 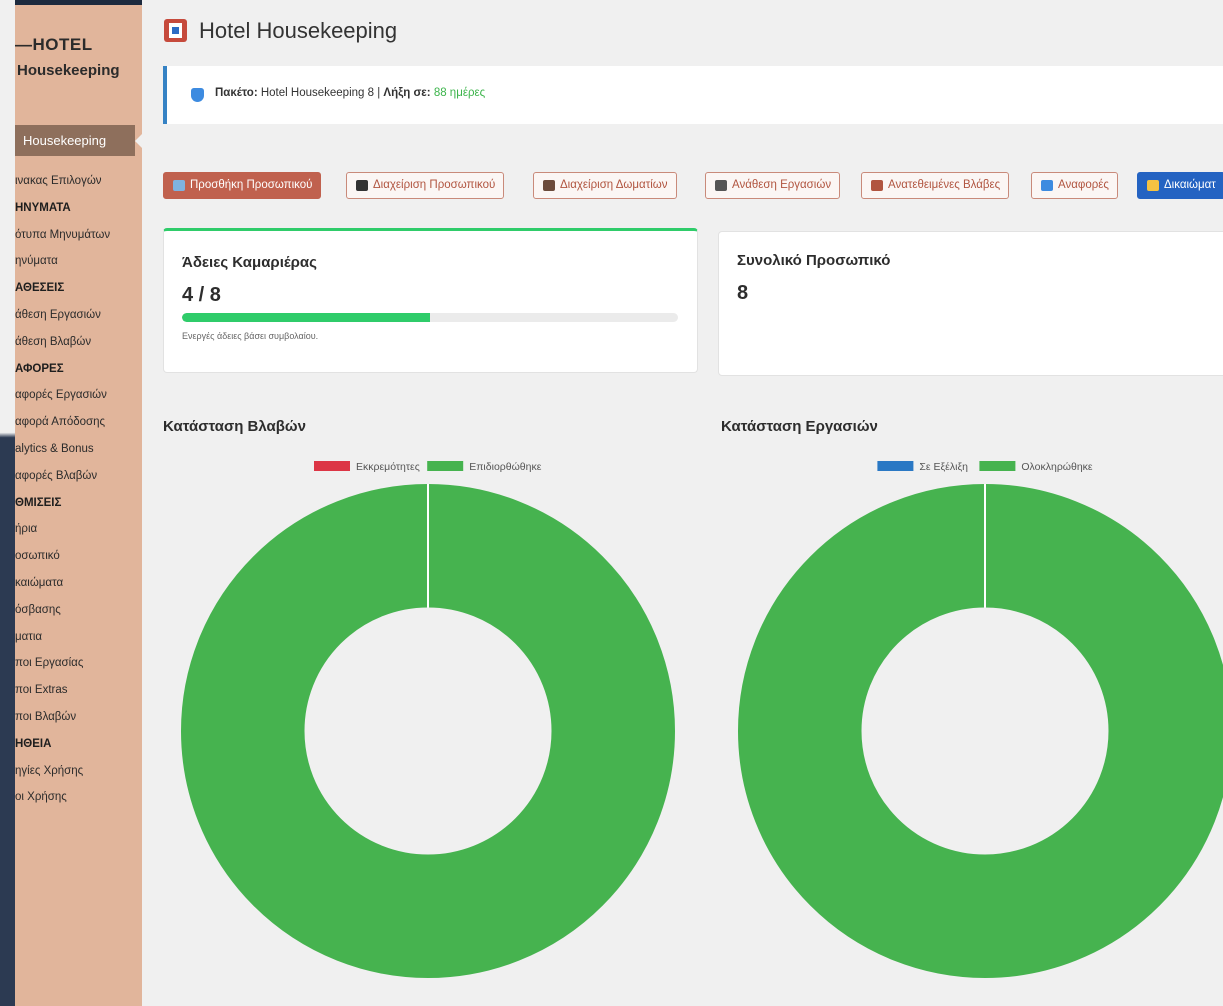 What do you see at coordinates (1083, 185) in the screenshot?
I see `button-label: Αναφορές` at bounding box center [1083, 185].